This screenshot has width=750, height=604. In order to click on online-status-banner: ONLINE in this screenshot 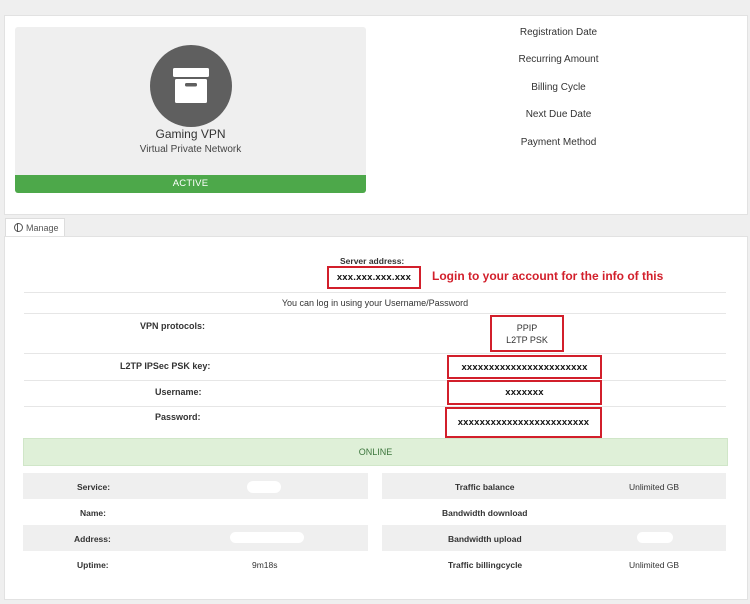, I will do `click(375, 452)`.